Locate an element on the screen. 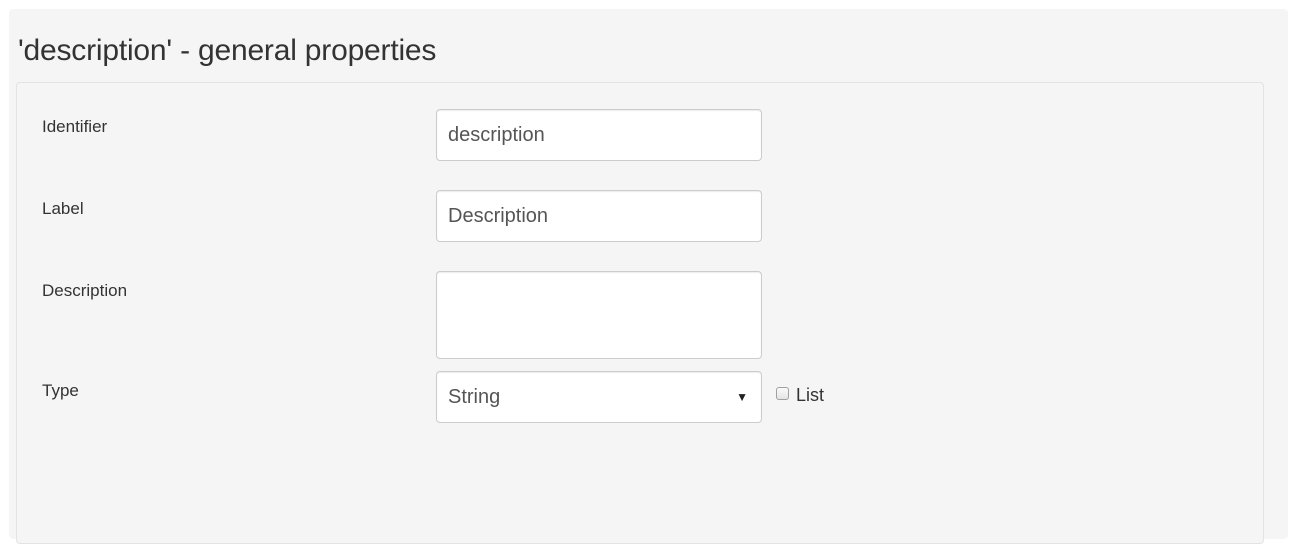  list-checkbox-label: List is located at coordinates (810, 395).